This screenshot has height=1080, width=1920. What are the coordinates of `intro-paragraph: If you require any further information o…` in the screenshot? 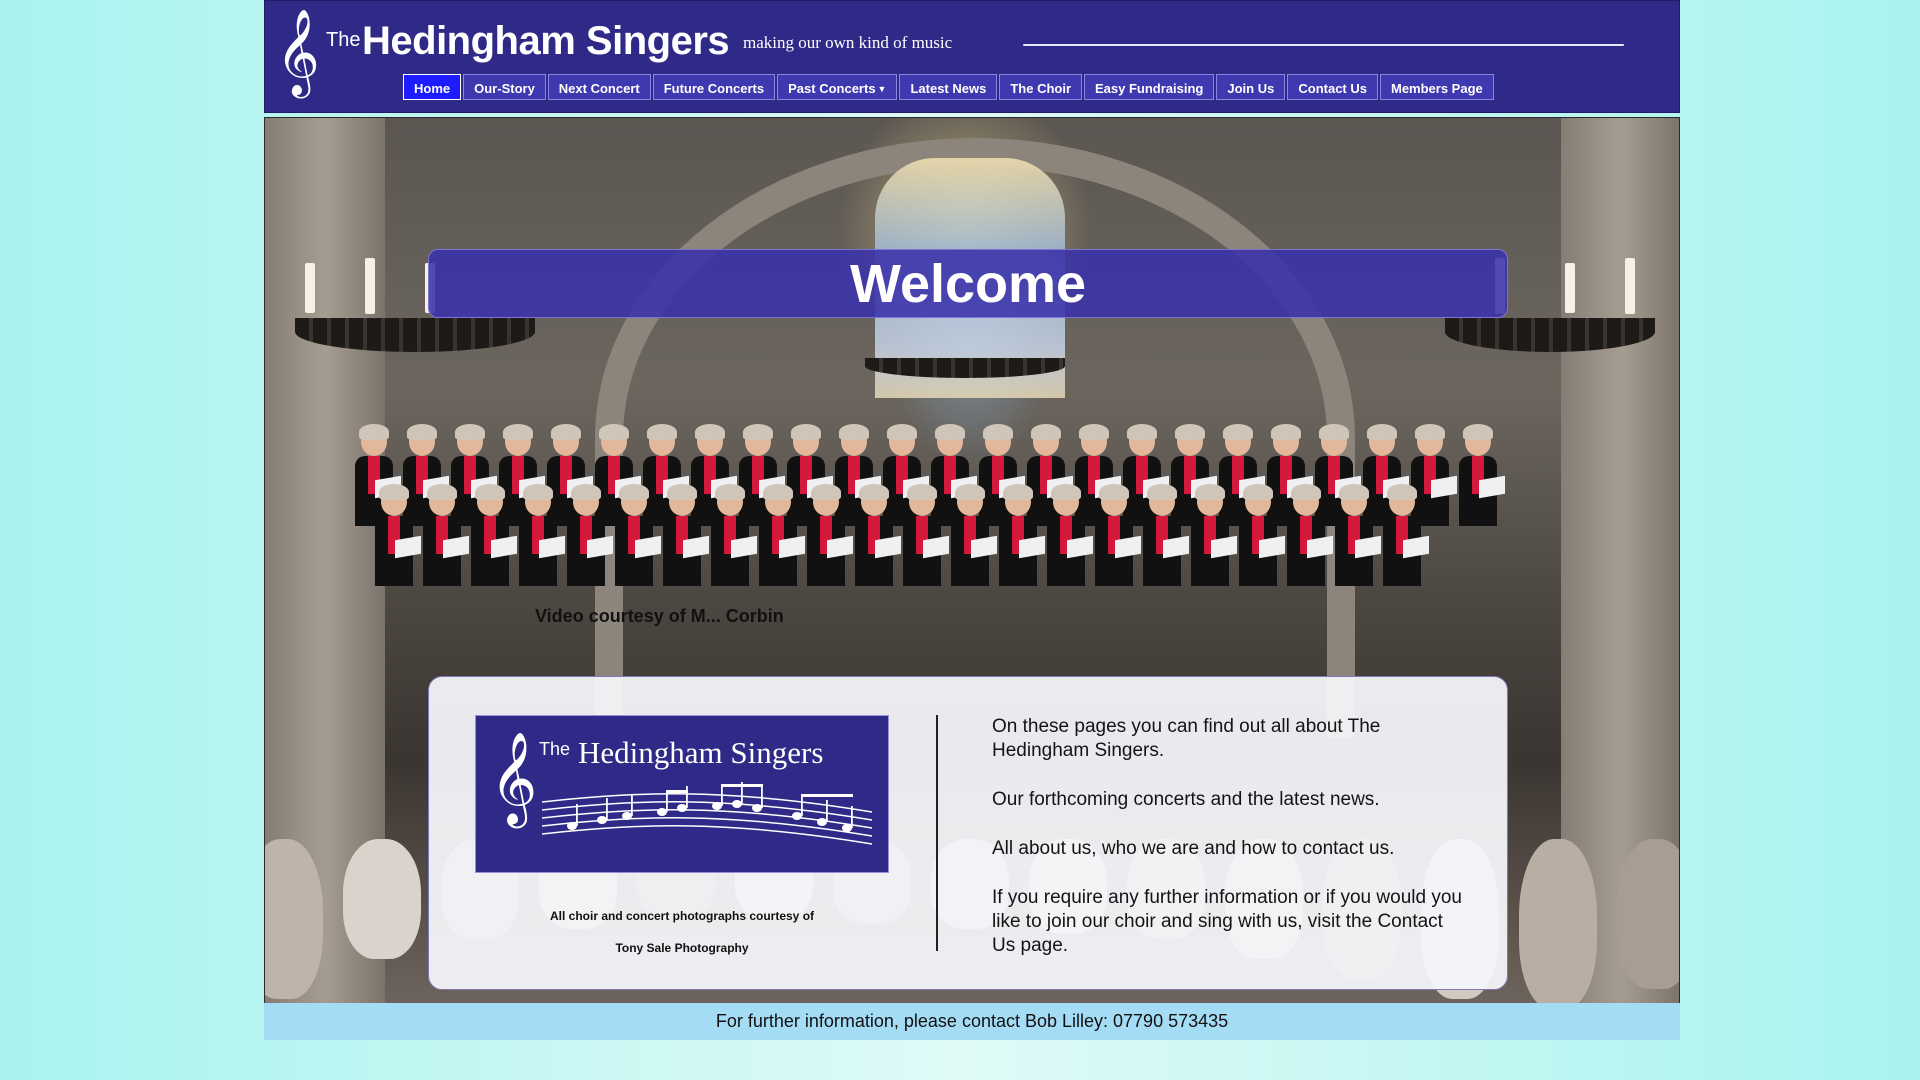 It's located at (1227, 921).